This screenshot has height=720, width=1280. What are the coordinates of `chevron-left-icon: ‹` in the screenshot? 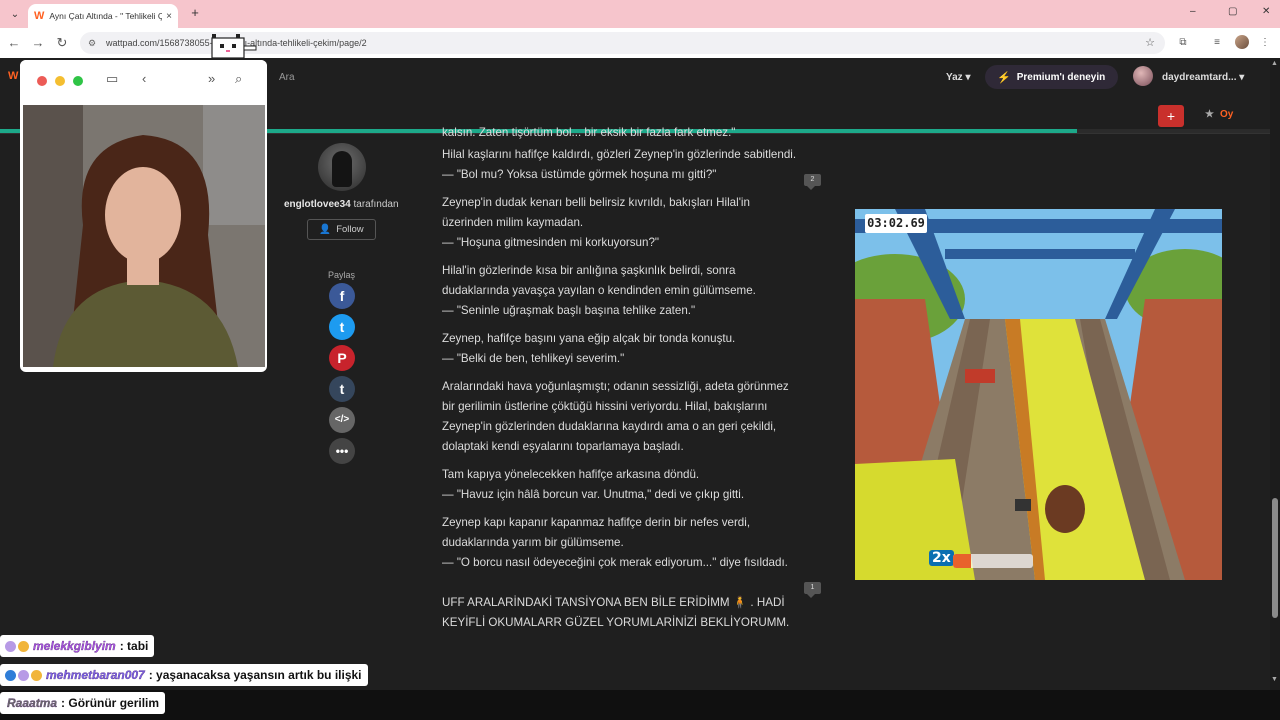 It's located at (144, 78).